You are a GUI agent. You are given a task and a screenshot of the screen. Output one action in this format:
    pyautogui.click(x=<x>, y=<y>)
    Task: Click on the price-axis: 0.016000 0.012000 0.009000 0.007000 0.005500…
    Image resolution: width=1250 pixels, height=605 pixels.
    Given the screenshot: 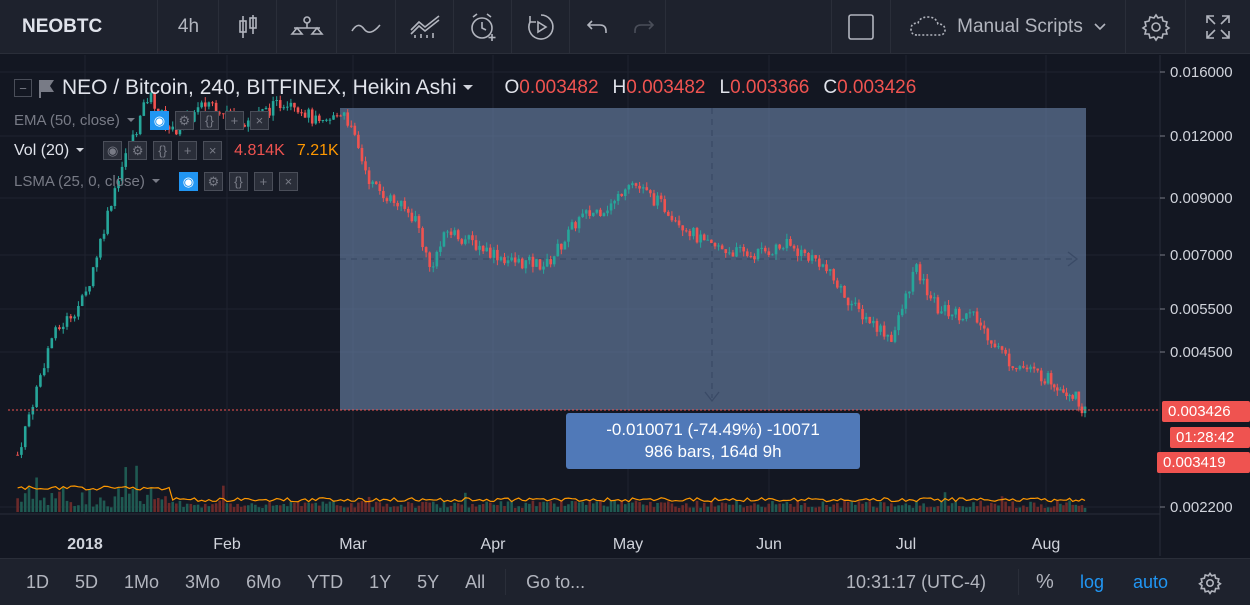 What is the action you would take?
    pyautogui.click(x=1196, y=290)
    